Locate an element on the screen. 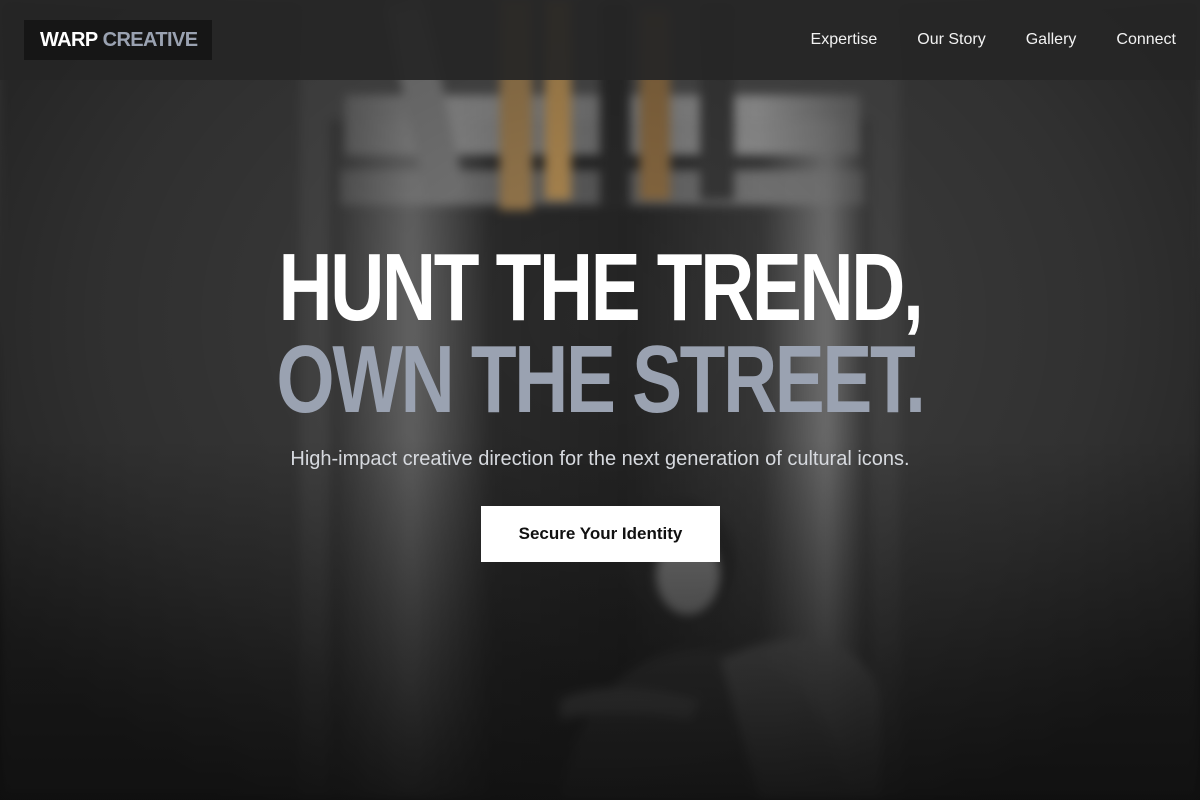  hero-headline-line-2: OWN THE STREET. is located at coordinates (600, 379).